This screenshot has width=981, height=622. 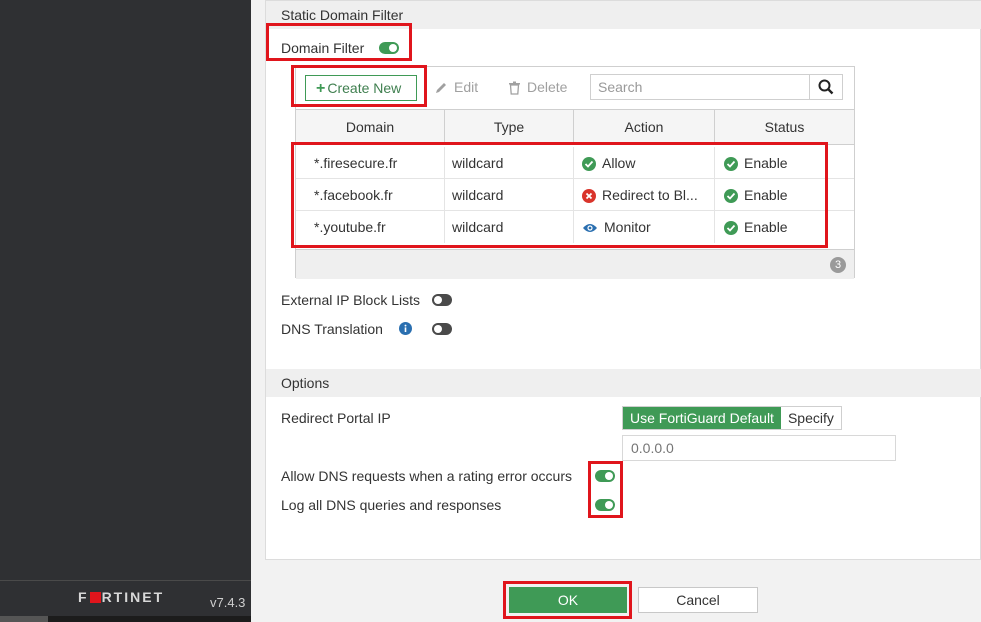 I want to click on eye-icon, so click(x=590, y=228).